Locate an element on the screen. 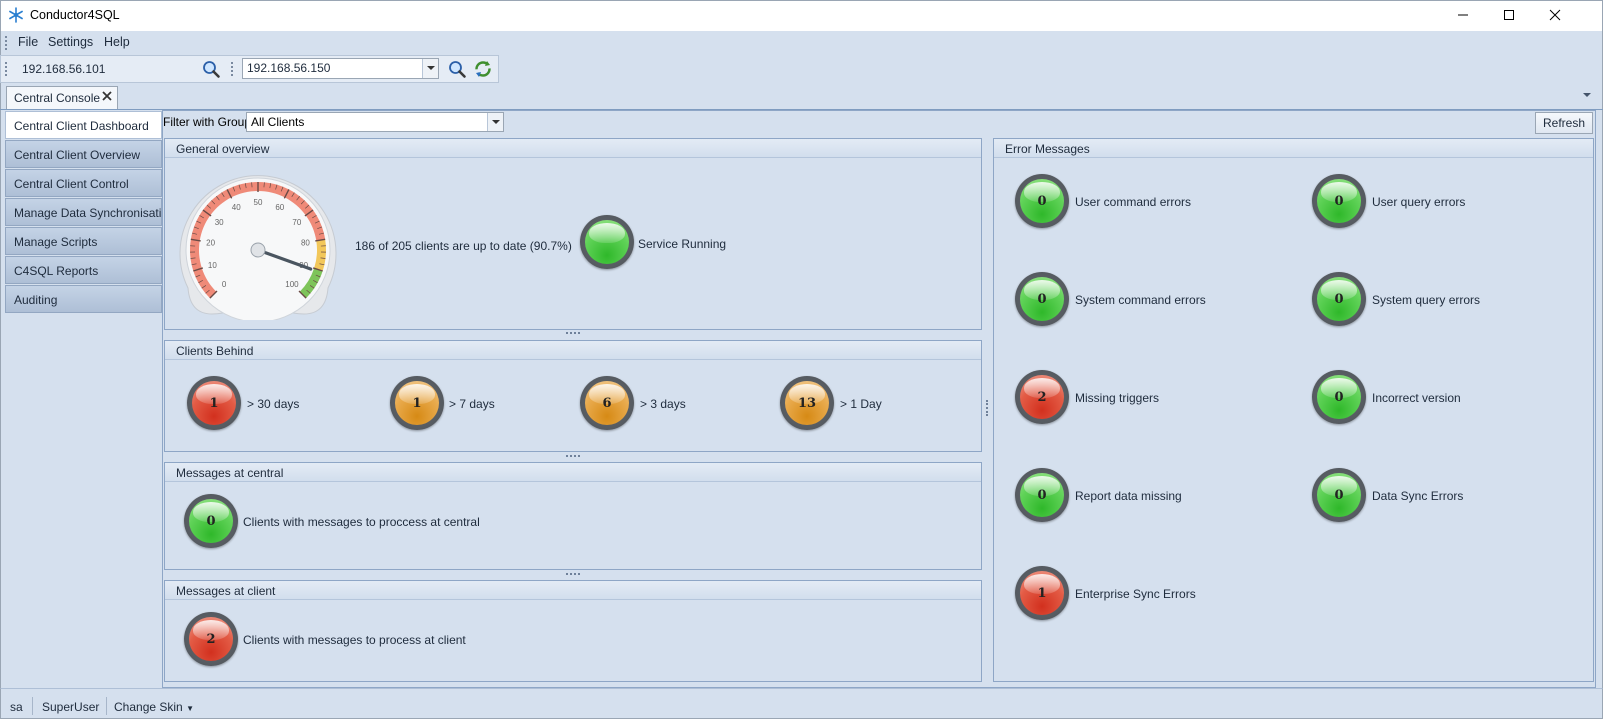 This screenshot has height=719, width=1603. missing-triggers-indicator: 2 is located at coordinates (1042, 397).